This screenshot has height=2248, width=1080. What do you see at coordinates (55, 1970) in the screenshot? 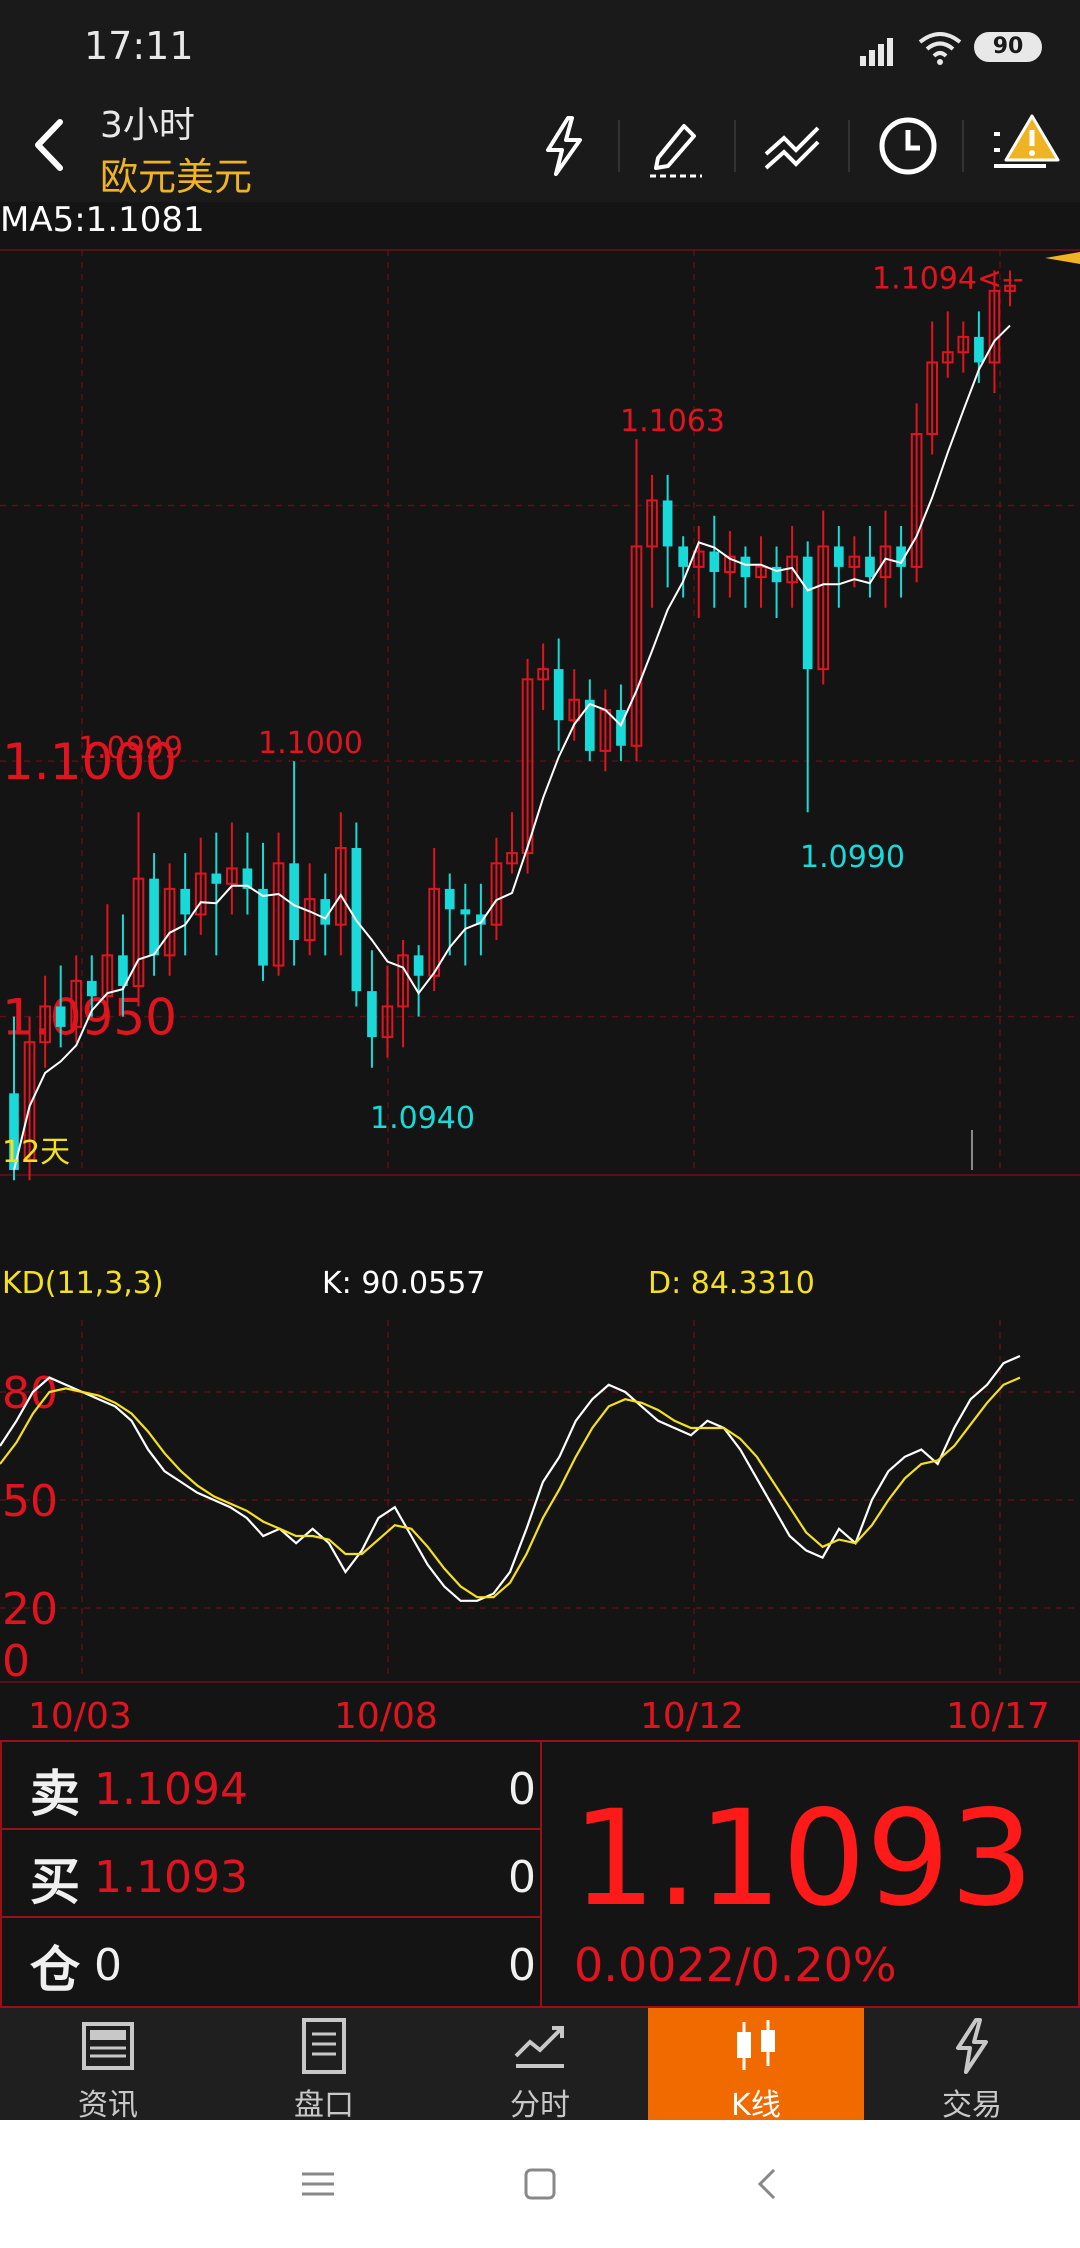
I see `position-label: 仓` at bounding box center [55, 1970].